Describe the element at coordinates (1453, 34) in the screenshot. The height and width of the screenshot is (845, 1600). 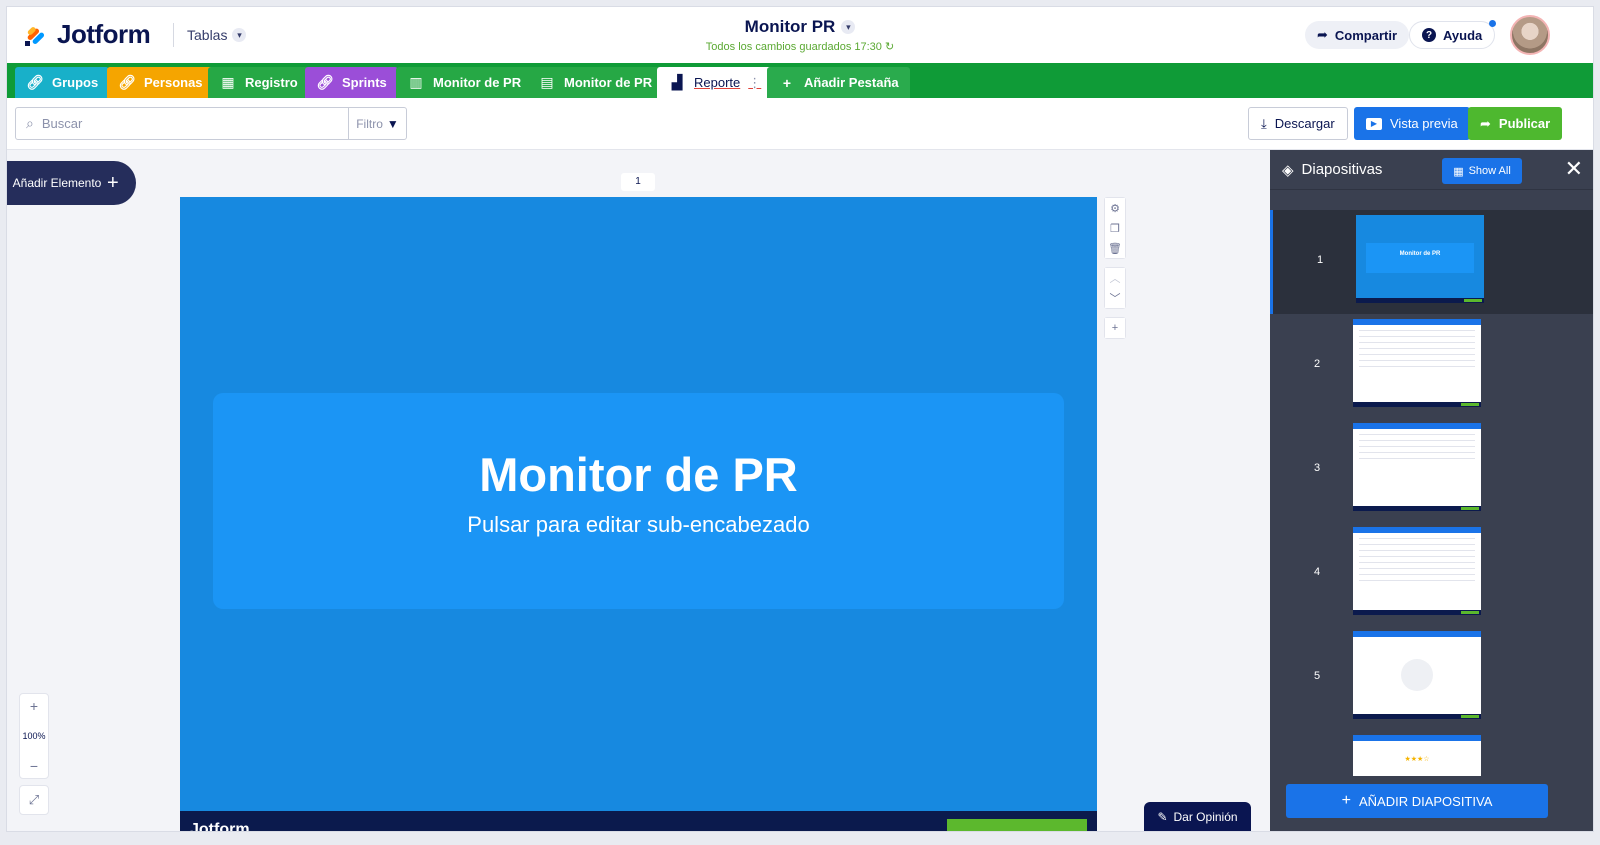
I see `help-button: ? Ayuda` at that location.